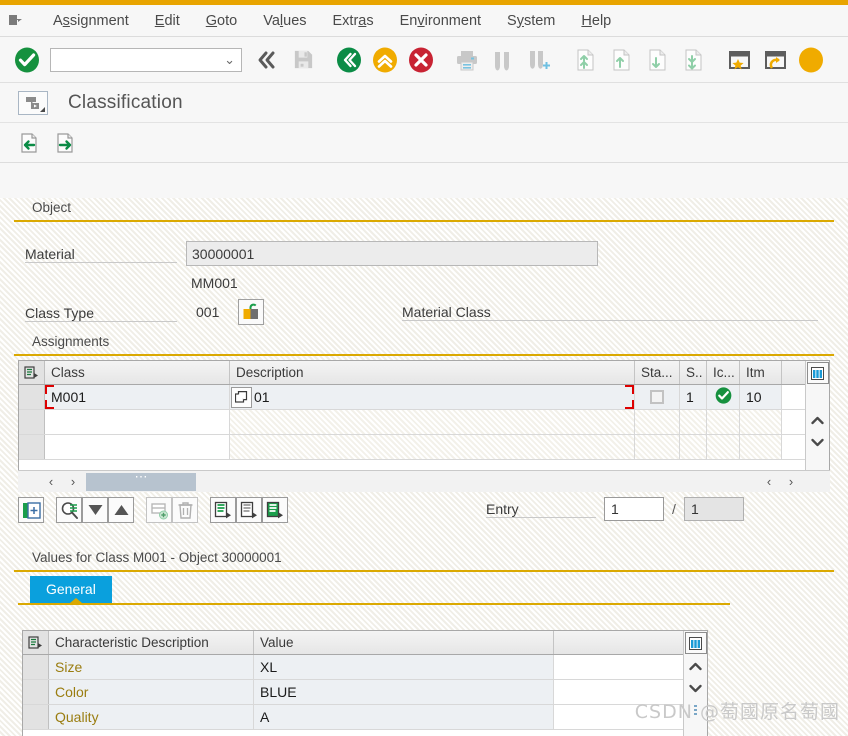  What do you see at coordinates (146, 59) in the screenshot?
I see `command-field: ⌄` at bounding box center [146, 59].